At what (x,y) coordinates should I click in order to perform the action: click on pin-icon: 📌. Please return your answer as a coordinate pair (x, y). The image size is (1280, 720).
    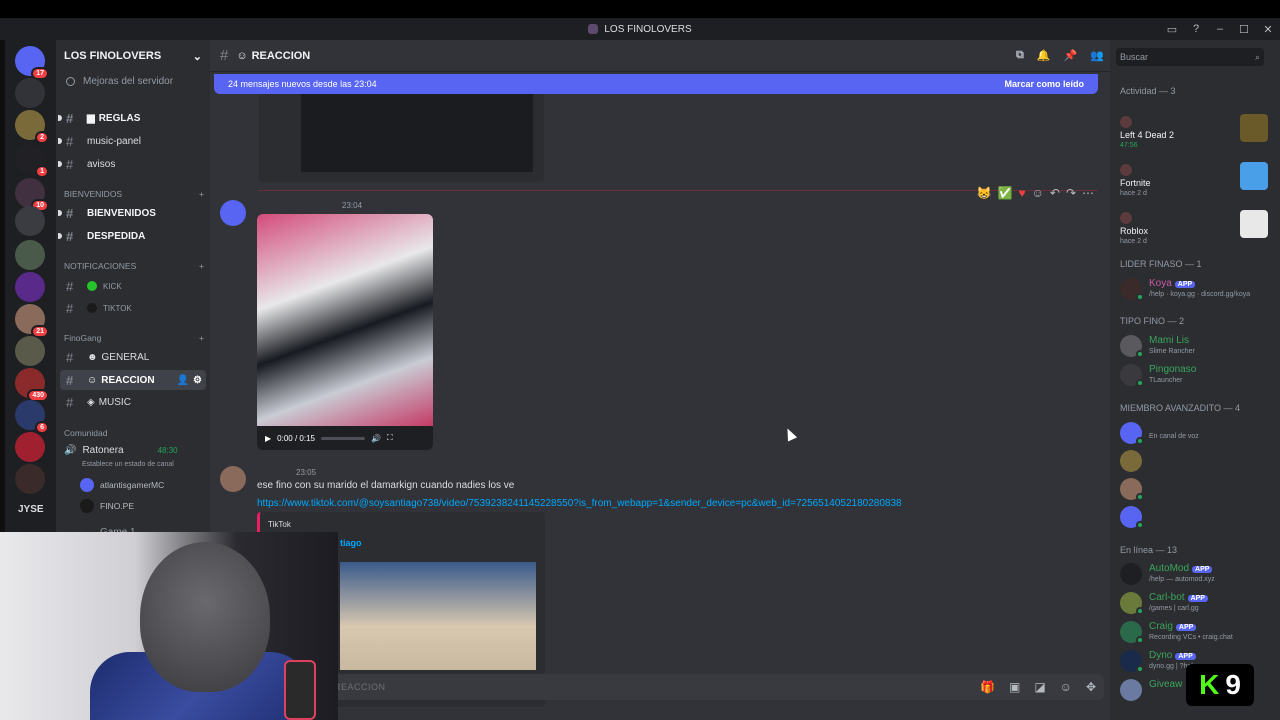
    Looking at the image, I should click on (1071, 55).